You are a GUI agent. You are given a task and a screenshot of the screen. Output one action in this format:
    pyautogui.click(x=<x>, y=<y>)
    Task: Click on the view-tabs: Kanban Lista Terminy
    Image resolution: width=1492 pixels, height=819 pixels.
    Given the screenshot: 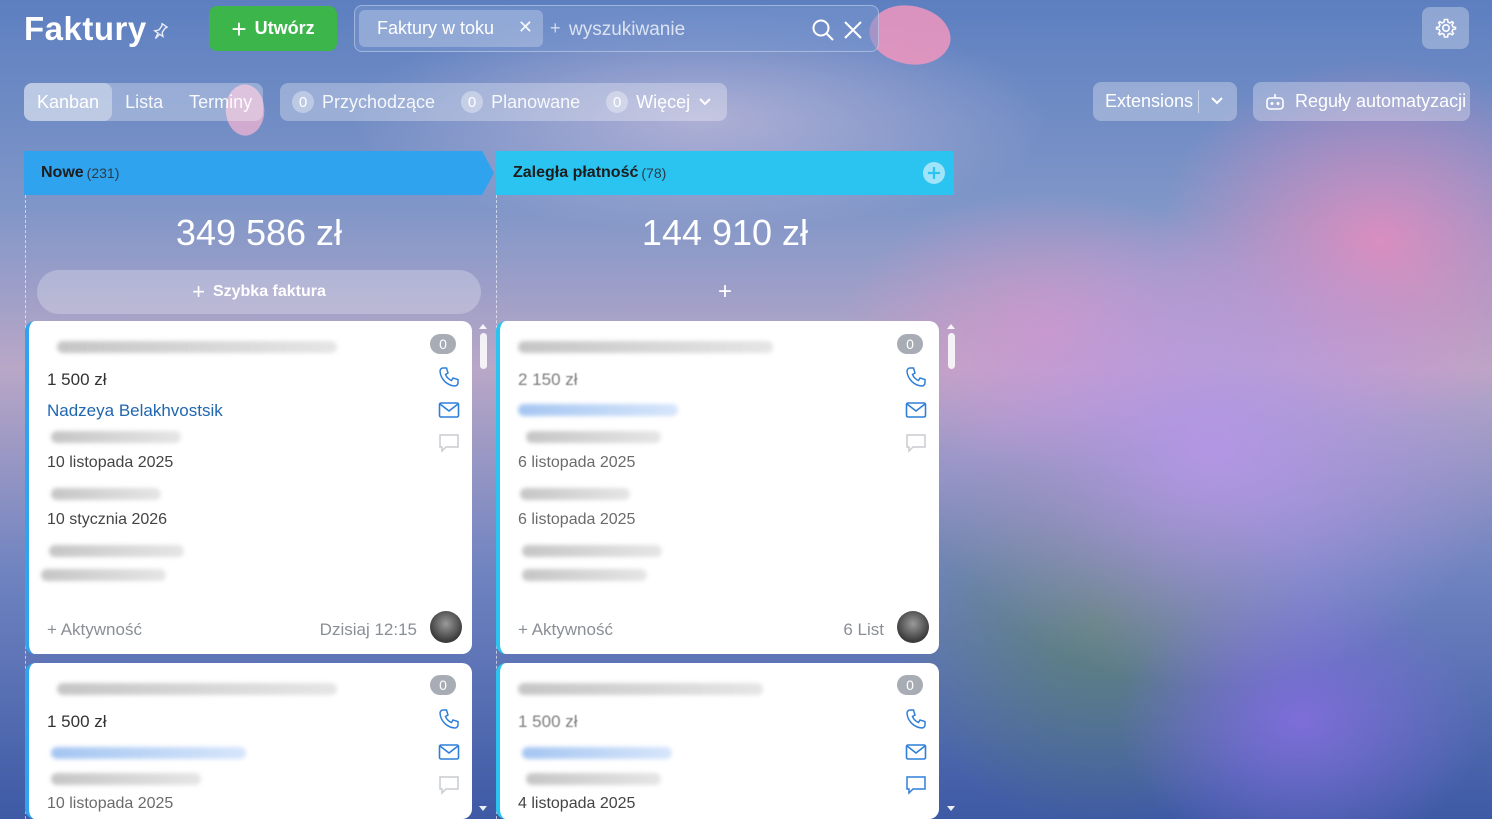 What is the action you would take?
    pyautogui.click(x=143, y=102)
    